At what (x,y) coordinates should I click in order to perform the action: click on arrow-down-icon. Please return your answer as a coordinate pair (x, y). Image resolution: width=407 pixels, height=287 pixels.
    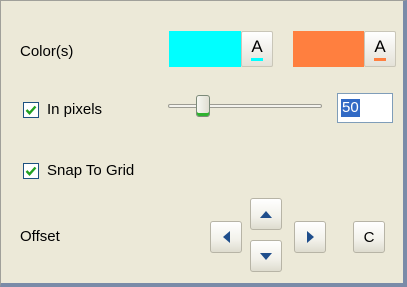
    Looking at the image, I should click on (266, 256).